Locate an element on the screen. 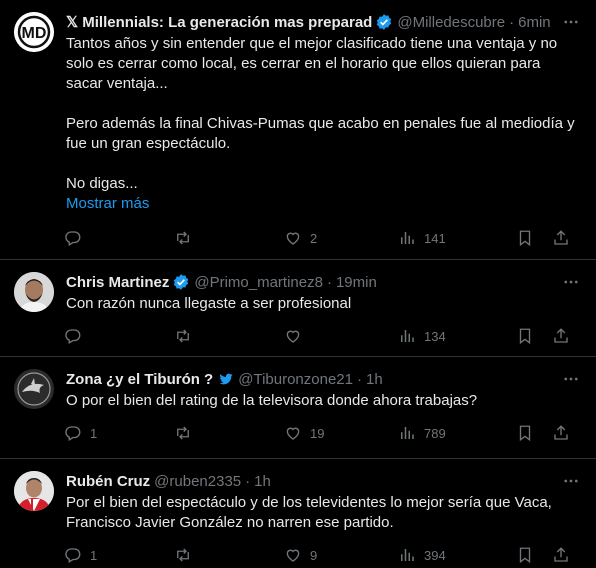  post-time: 6min is located at coordinates (534, 22).